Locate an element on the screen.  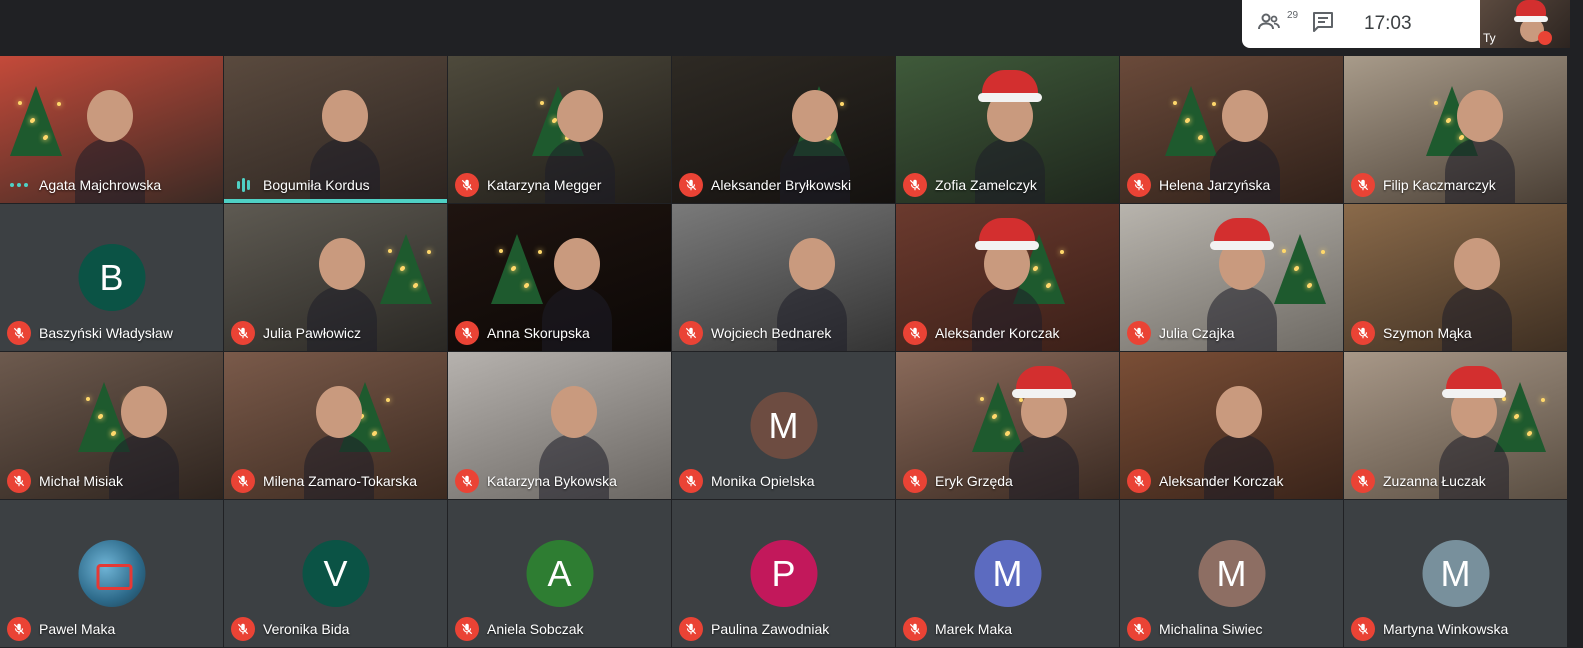
participant-name-row: Katarzyna Bykowska is located at coordinates (536, 481).